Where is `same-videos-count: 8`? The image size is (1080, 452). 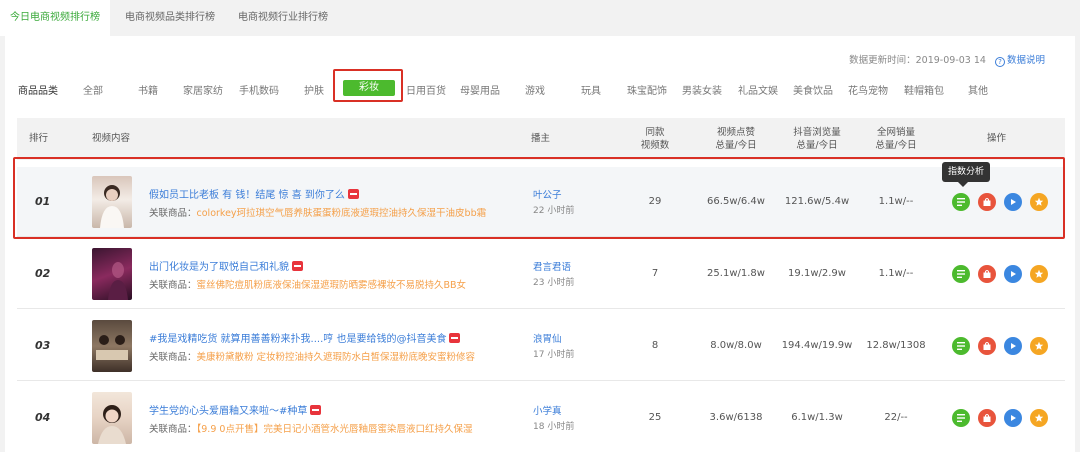 same-videos-count: 8 is located at coordinates (655, 345).